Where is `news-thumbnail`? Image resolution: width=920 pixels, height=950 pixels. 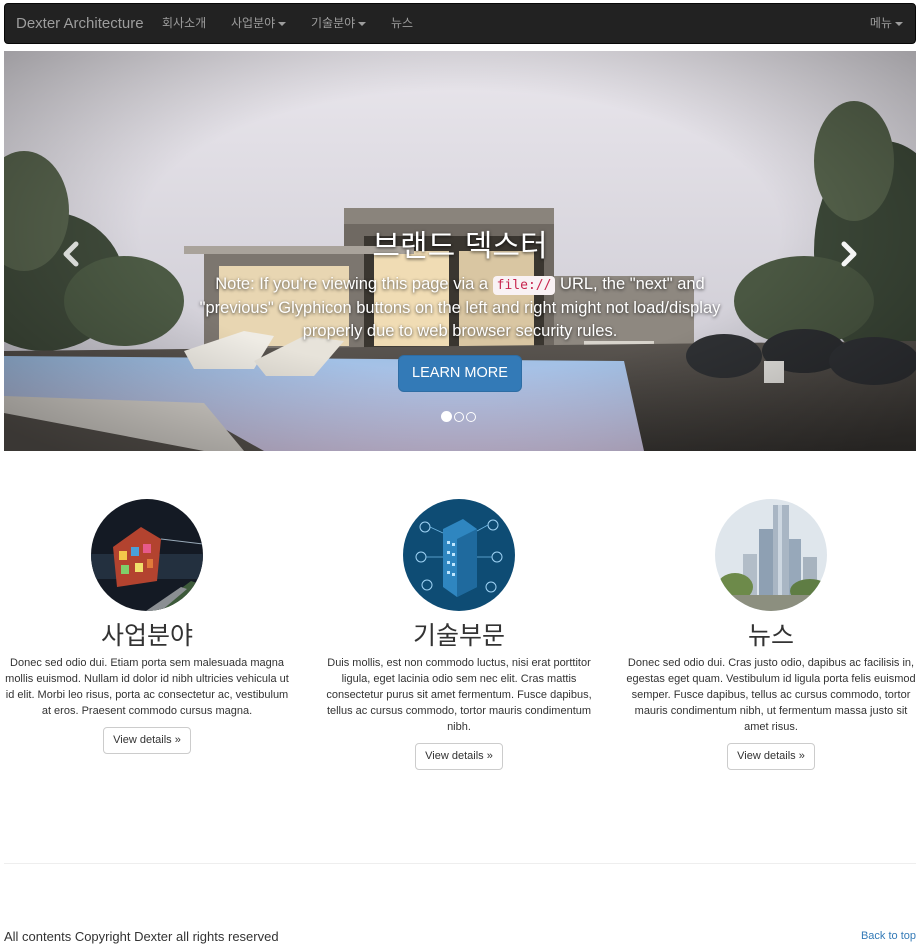 news-thumbnail is located at coordinates (771, 555).